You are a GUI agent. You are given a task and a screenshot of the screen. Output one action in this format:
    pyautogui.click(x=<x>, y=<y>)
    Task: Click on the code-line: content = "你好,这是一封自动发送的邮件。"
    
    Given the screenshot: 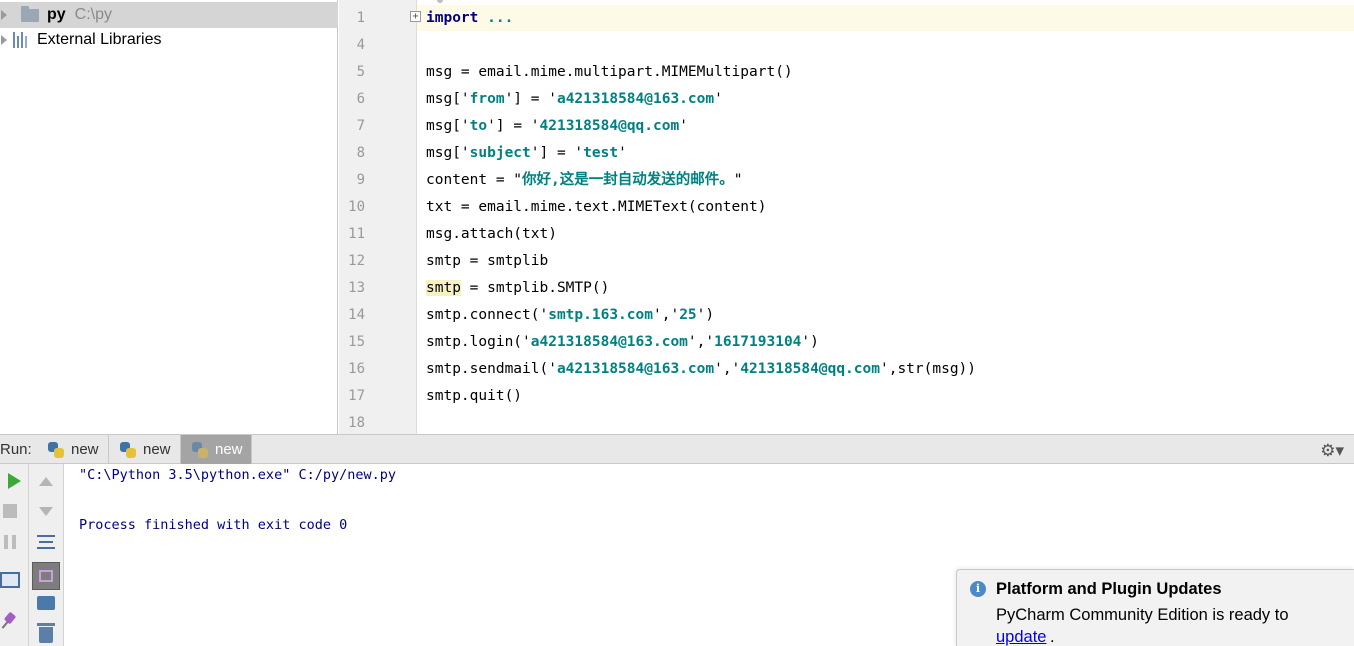 What is the action you would take?
    pyautogui.click(x=584, y=180)
    